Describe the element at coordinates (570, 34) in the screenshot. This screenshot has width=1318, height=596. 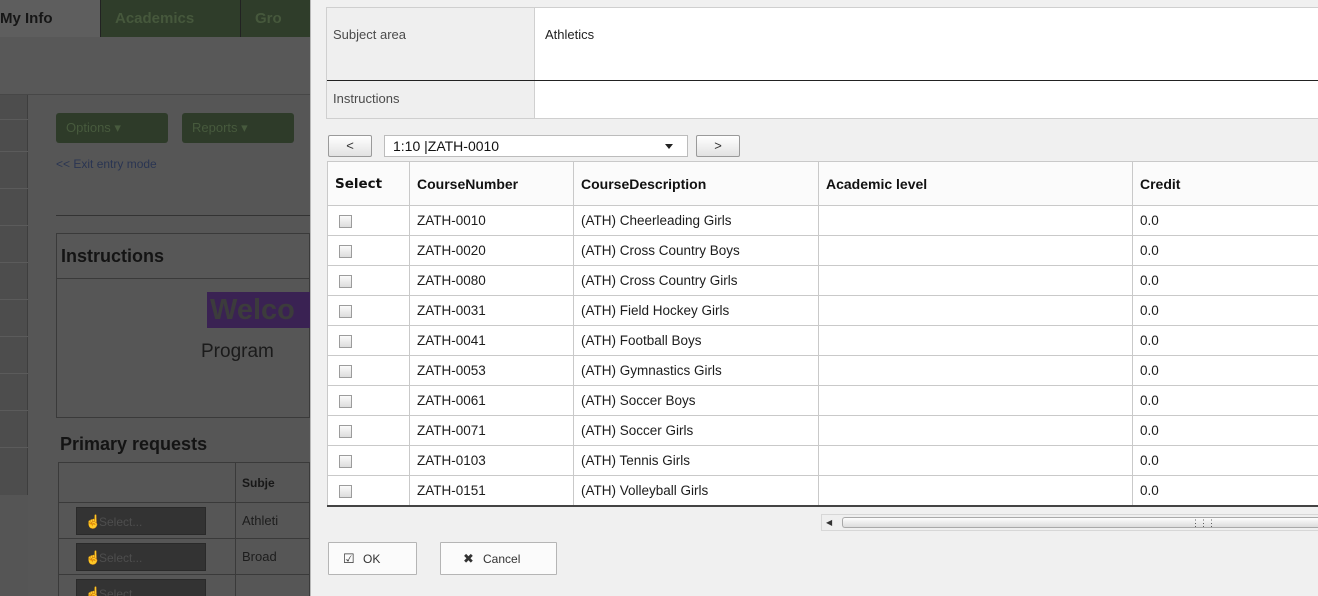
I see `subject-area-value: Athletics` at that location.